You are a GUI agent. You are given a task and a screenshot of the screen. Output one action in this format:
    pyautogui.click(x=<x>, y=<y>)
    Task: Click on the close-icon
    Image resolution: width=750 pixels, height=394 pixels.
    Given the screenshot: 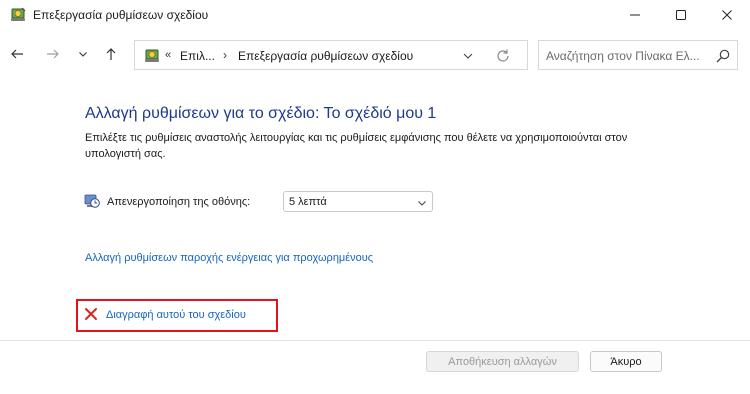 What is the action you would take?
    pyautogui.click(x=727, y=15)
    